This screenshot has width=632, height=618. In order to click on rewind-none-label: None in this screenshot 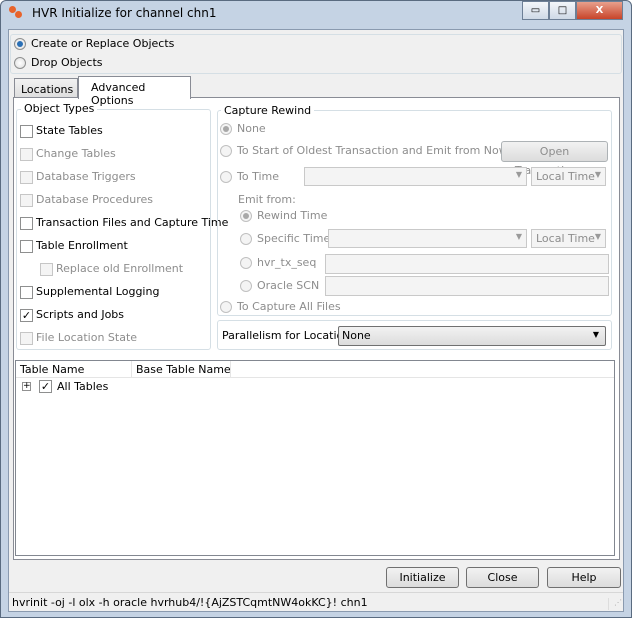, I will do `click(251, 128)`.